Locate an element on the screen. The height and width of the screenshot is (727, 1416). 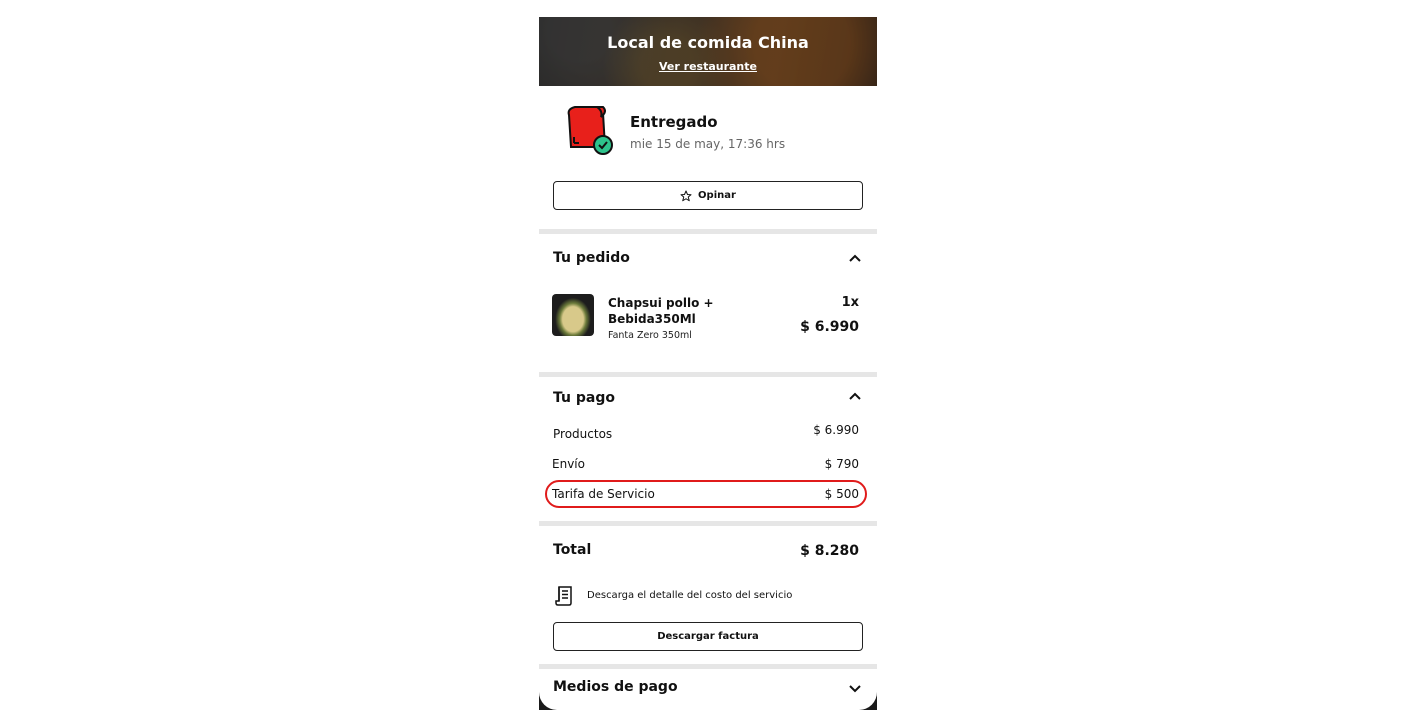
shipping-value: $ 790 is located at coordinates (841, 464).